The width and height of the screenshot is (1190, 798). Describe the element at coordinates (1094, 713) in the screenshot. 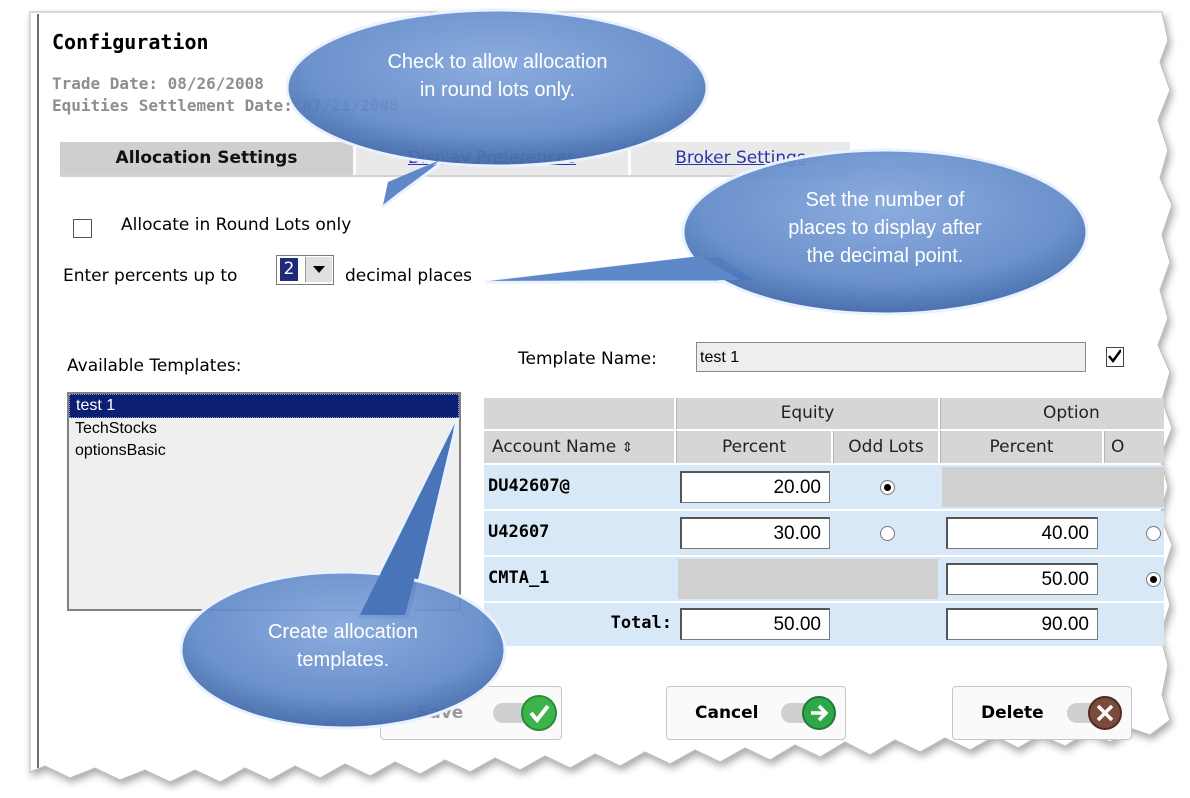

I see `delete-icon` at that location.